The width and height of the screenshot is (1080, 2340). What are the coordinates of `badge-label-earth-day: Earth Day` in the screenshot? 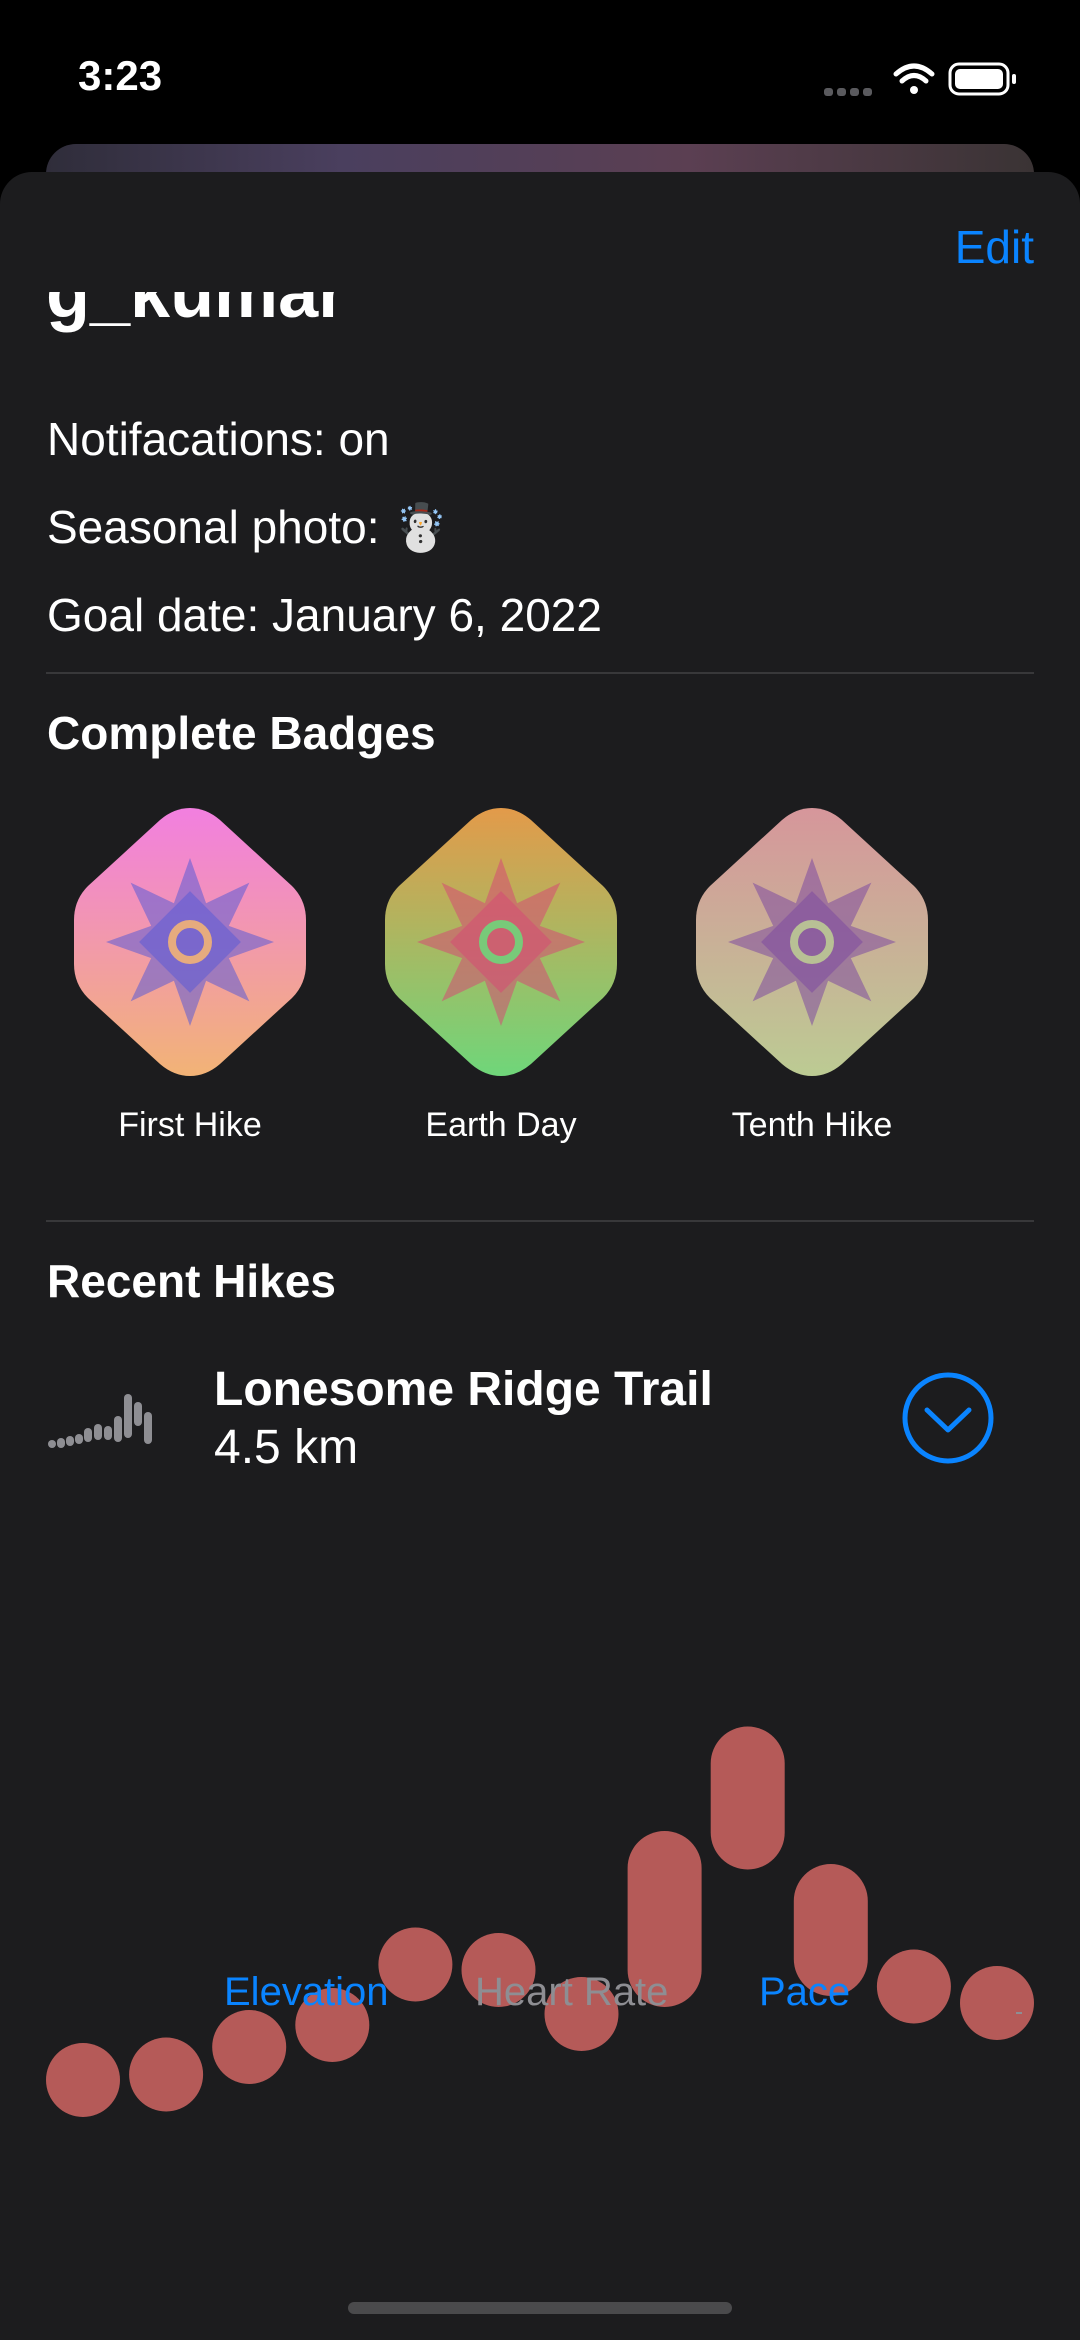 It's located at (501, 1125).